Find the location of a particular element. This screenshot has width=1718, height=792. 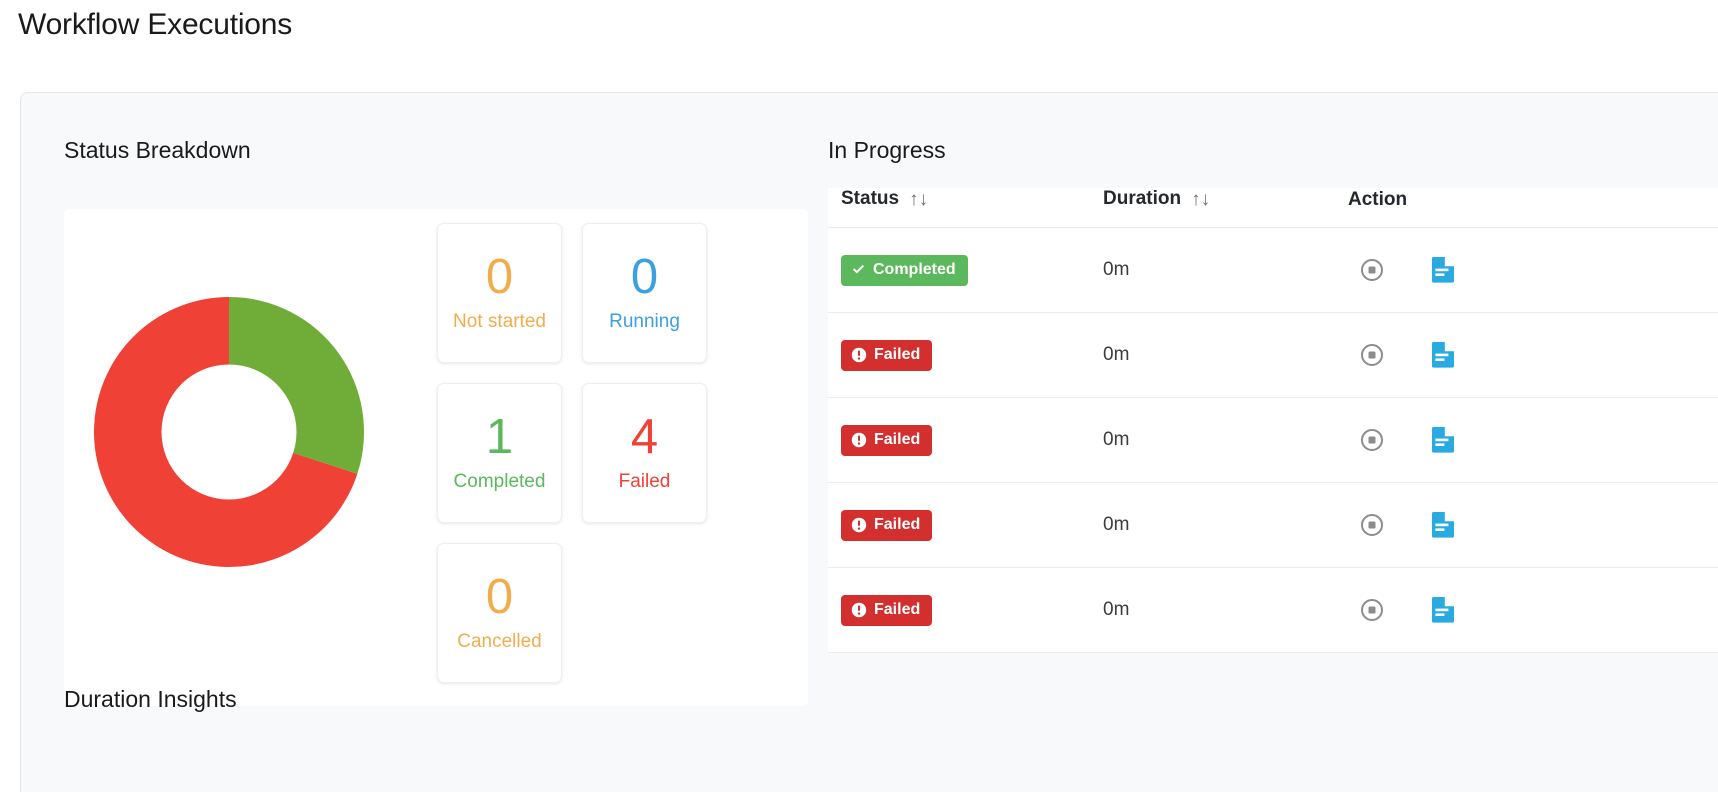

column-header-duration: Duration ↑↓ is located at coordinates (1225, 208).